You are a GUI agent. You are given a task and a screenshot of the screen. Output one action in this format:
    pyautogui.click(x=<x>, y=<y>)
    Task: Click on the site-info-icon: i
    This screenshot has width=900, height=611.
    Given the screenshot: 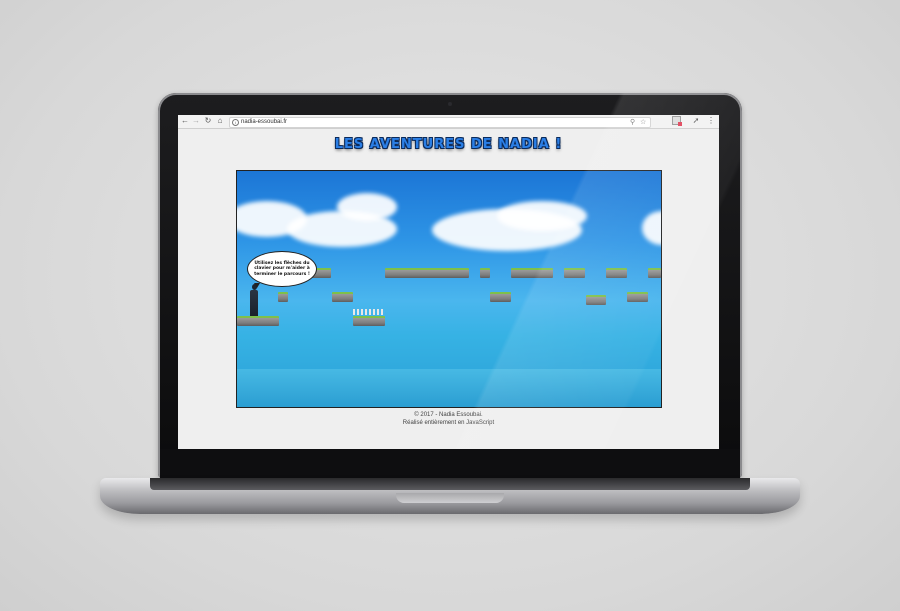 What is the action you would take?
    pyautogui.click(x=235, y=122)
    